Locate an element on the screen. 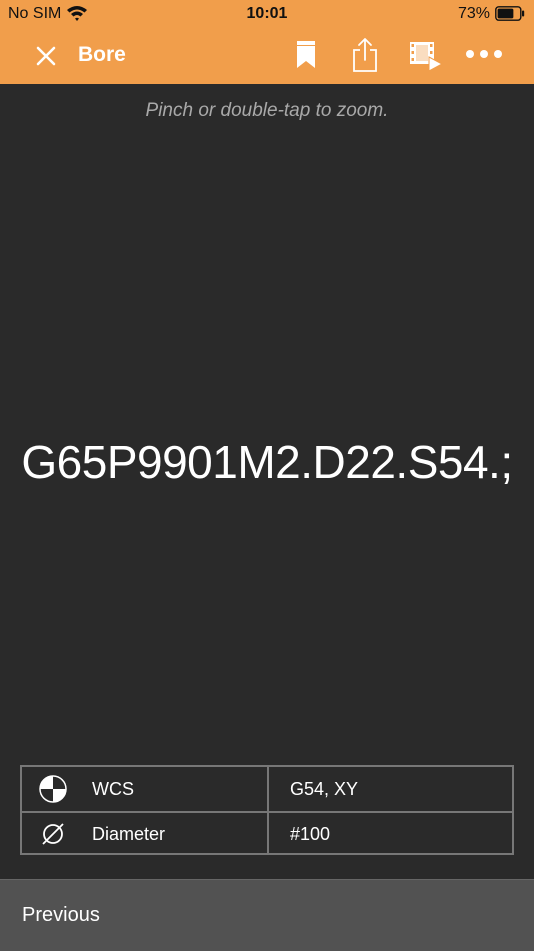 The height and width of the screenshot is (951, 534). battery-icon is located at coordinates (510, 13).